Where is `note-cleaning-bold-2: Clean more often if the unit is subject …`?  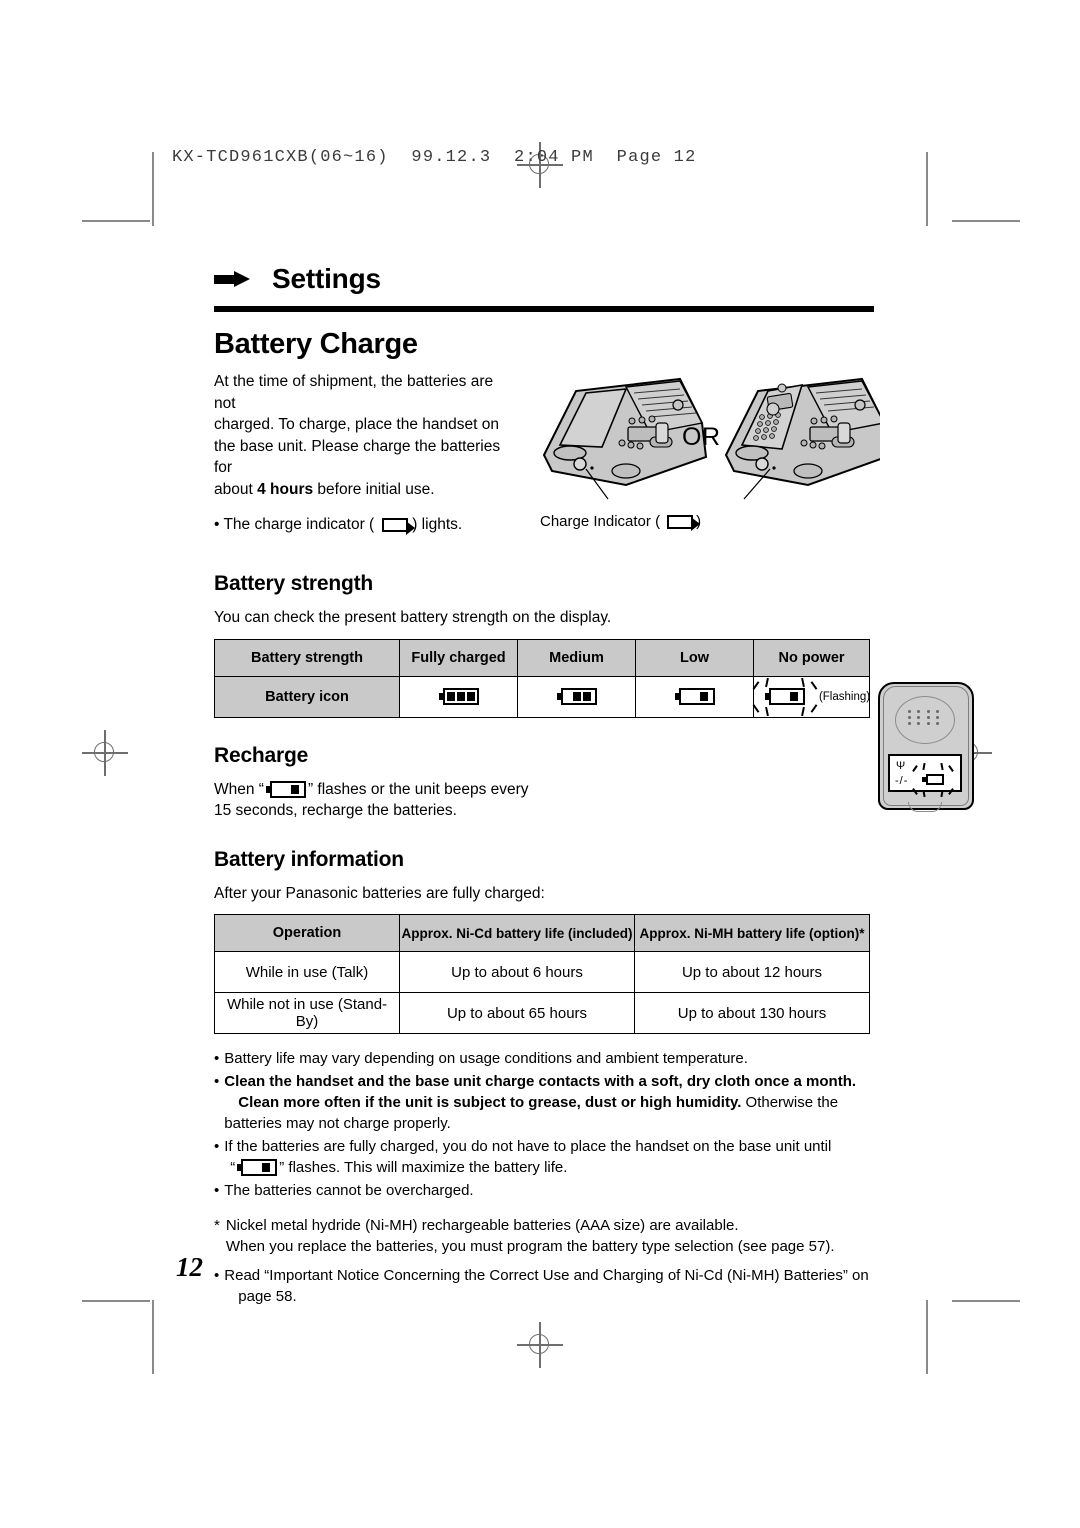 note-cleaning-bold-2: Clean more often if the unit is subject … is located at coordinates (490, 1102).